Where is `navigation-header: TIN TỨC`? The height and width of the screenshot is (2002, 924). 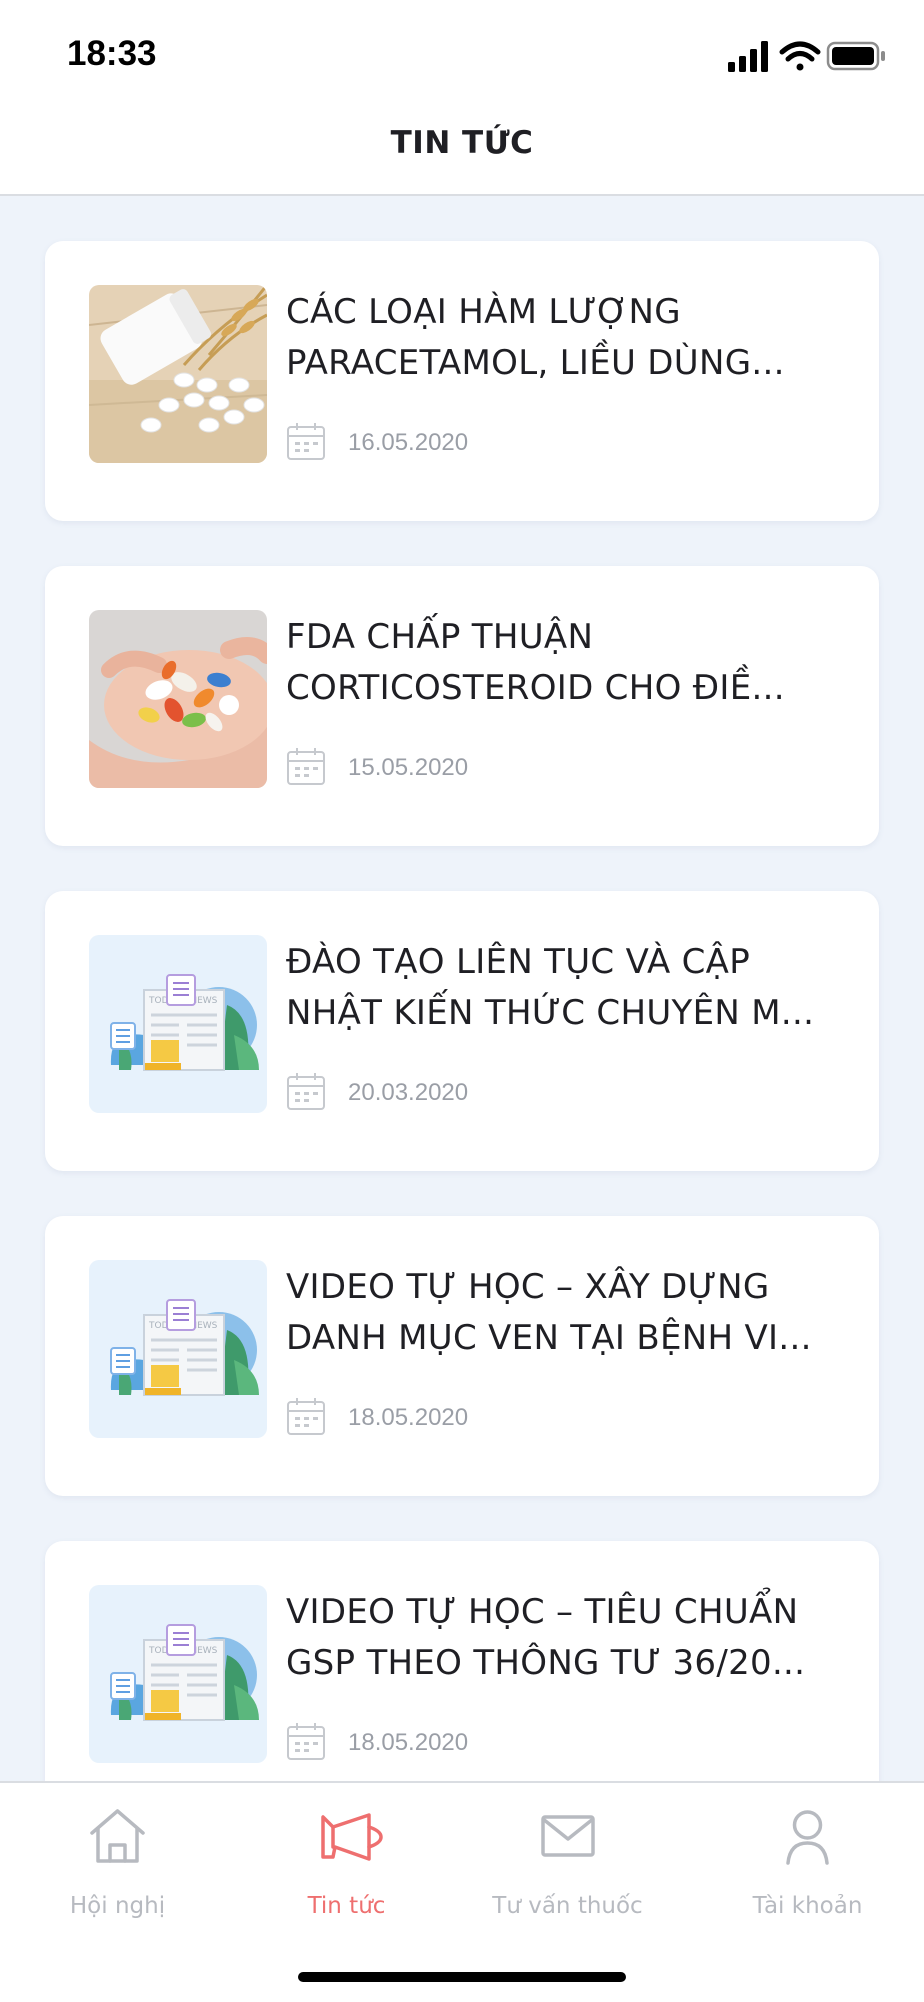 navigation-header: TIN TỨC is located at coordinates (462, 148).